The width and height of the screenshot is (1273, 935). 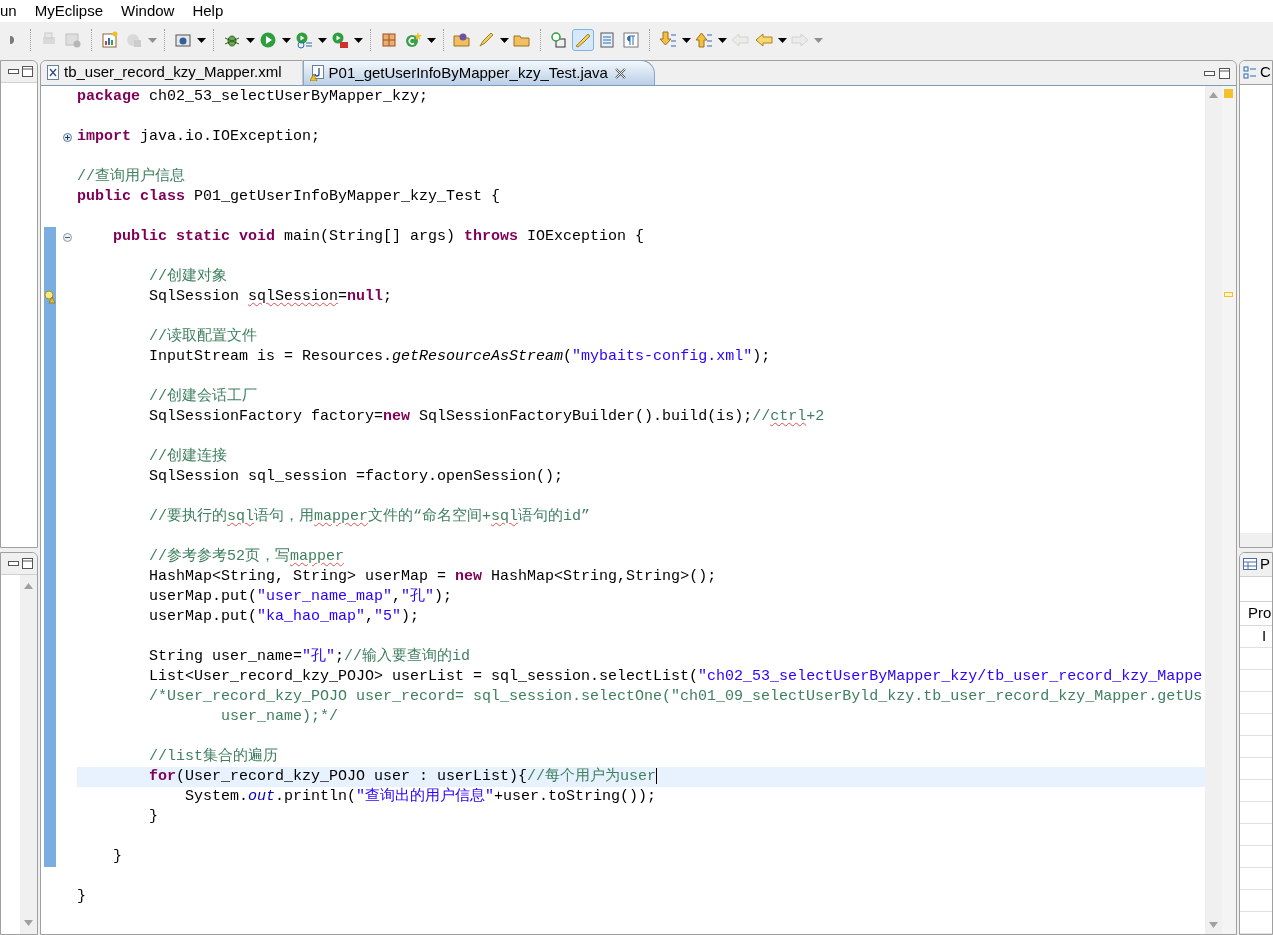 What do you see at coordinates (110, 40) in the screenshot?
I see `chart-icon` at bounding box center [110, 40].